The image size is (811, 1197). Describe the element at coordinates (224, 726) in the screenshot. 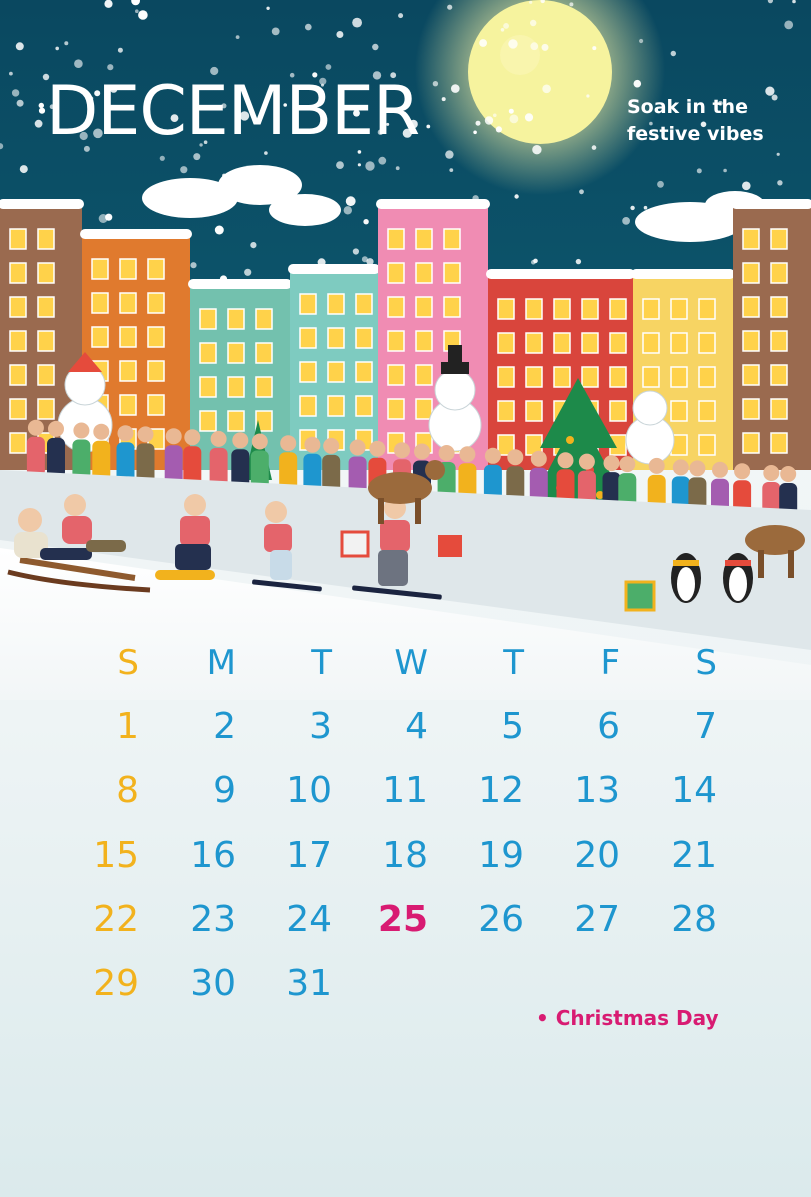

I see `calendar-day: 2` at that location.